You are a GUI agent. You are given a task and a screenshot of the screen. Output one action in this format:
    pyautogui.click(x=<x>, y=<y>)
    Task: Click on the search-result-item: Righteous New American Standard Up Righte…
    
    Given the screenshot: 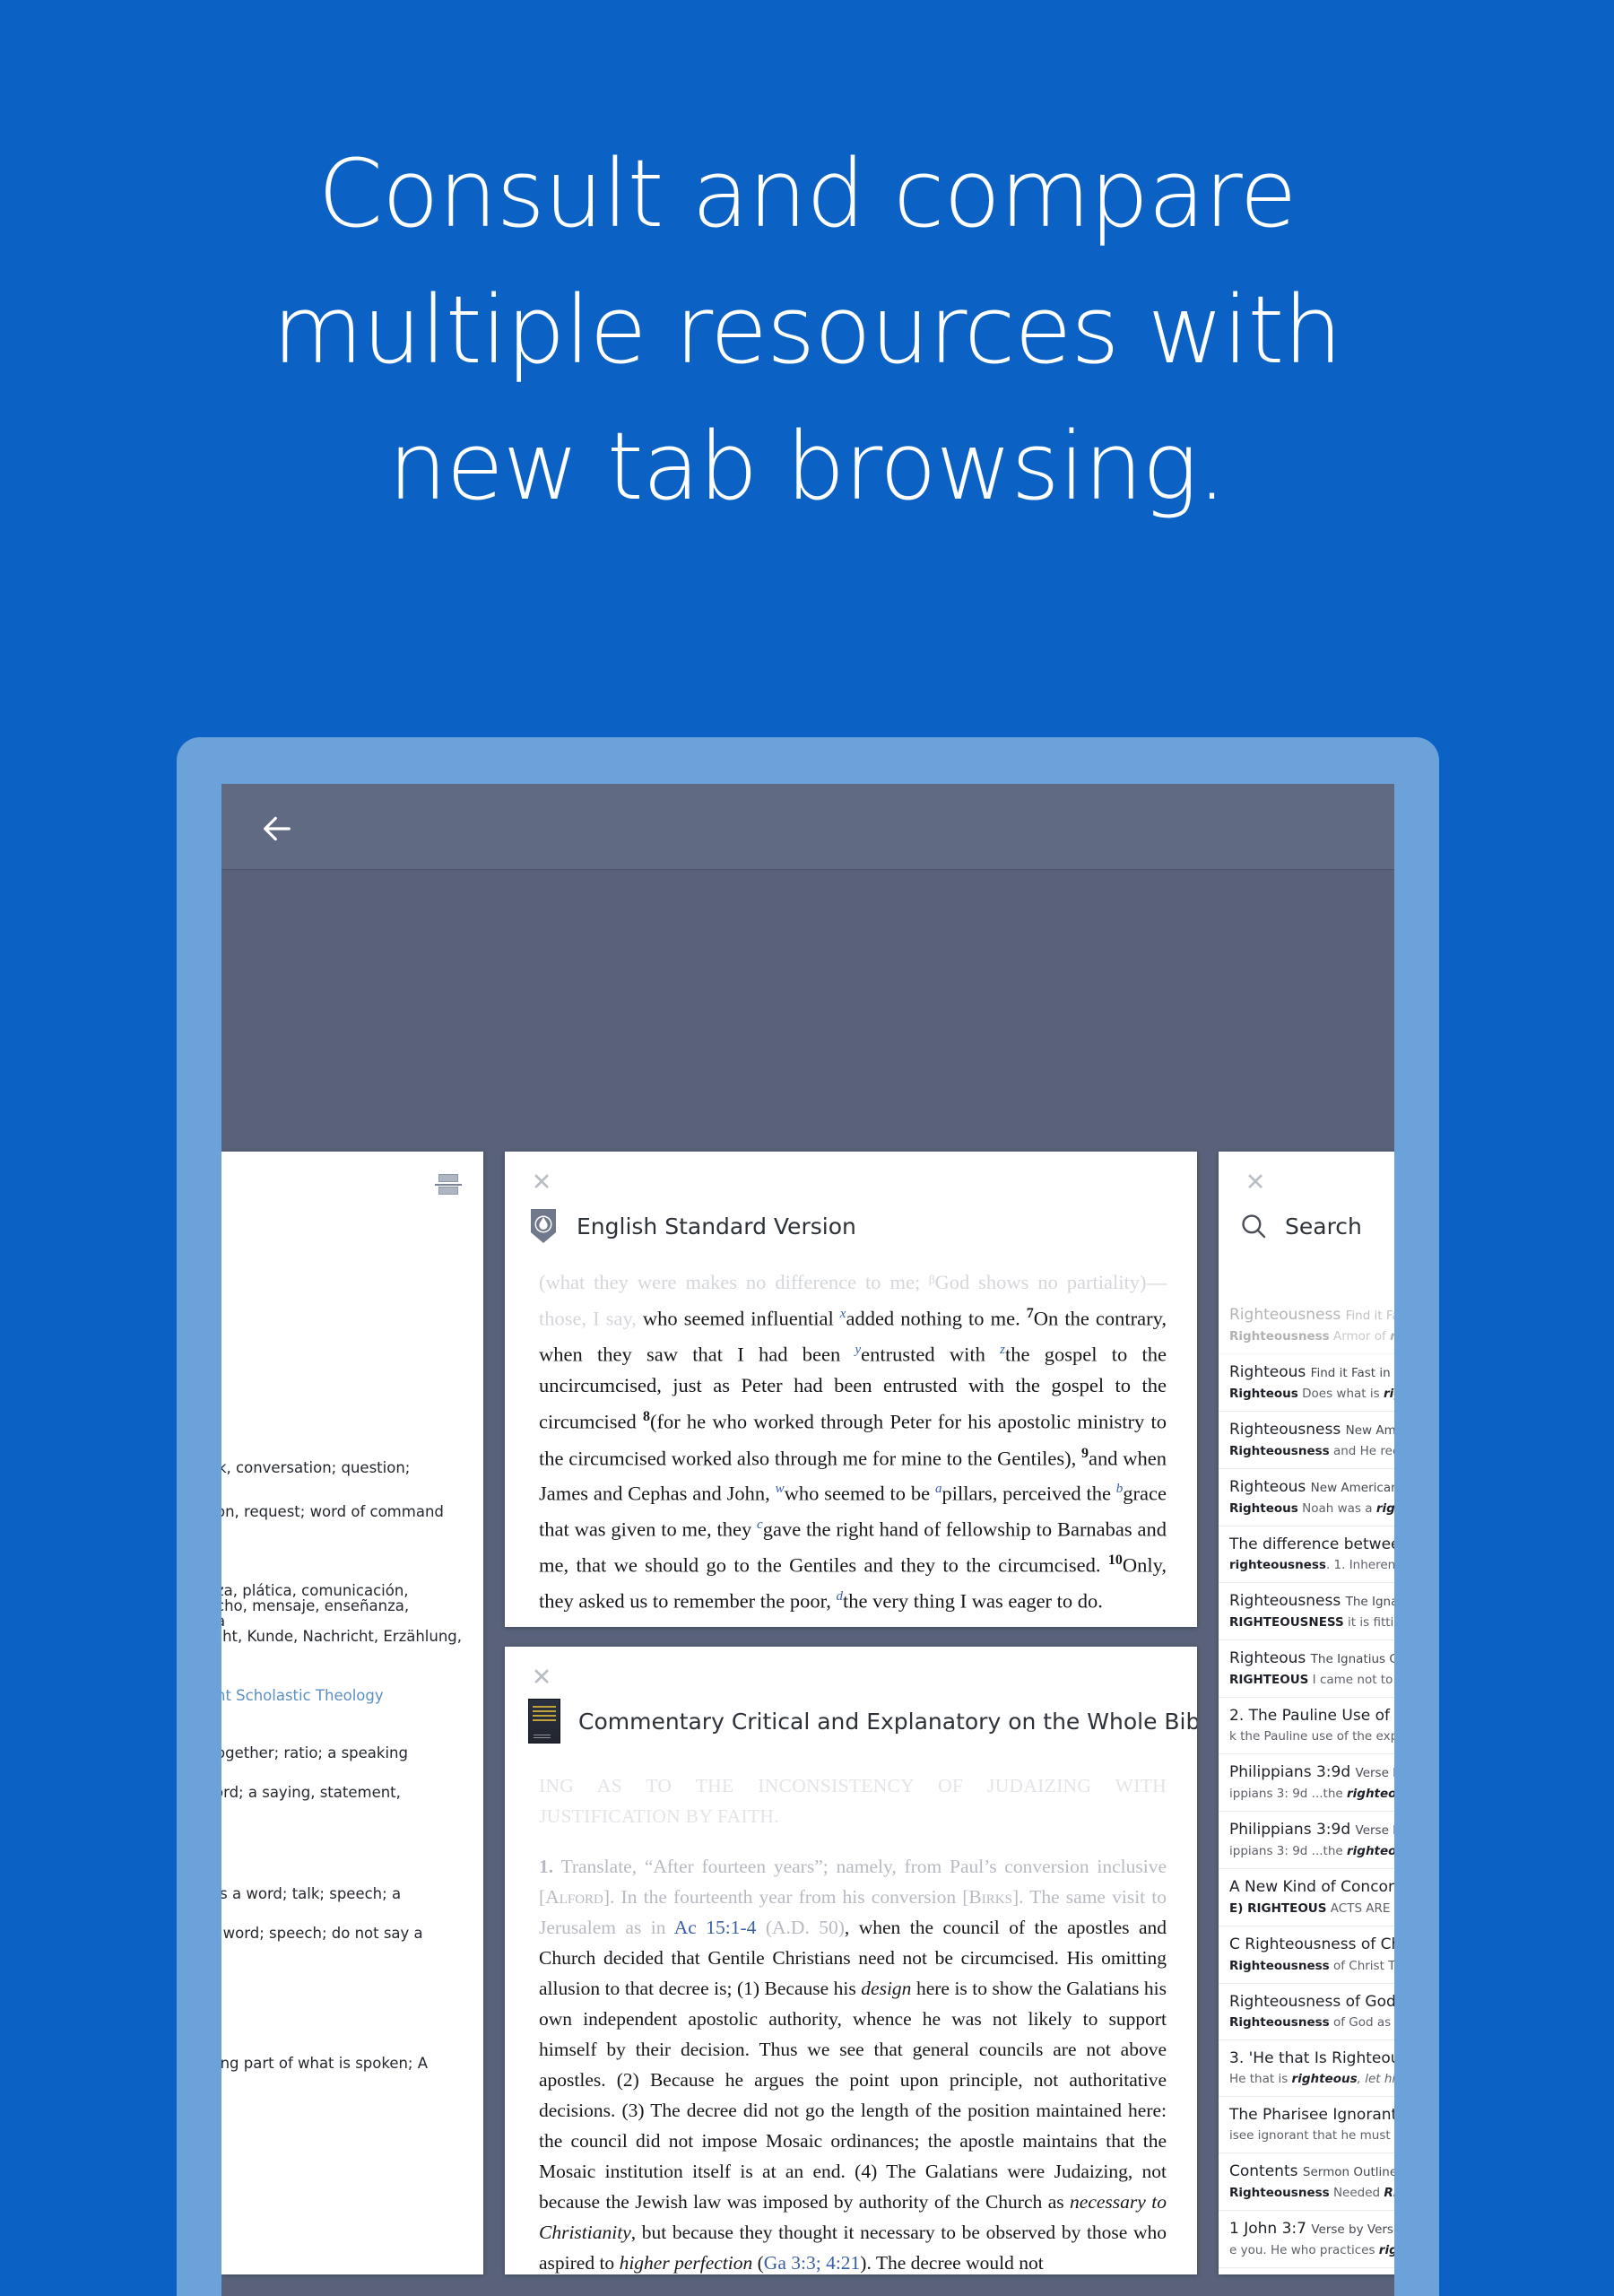 What is the action you would take?
    pyautogui.click(x=1306, y=1497)
    